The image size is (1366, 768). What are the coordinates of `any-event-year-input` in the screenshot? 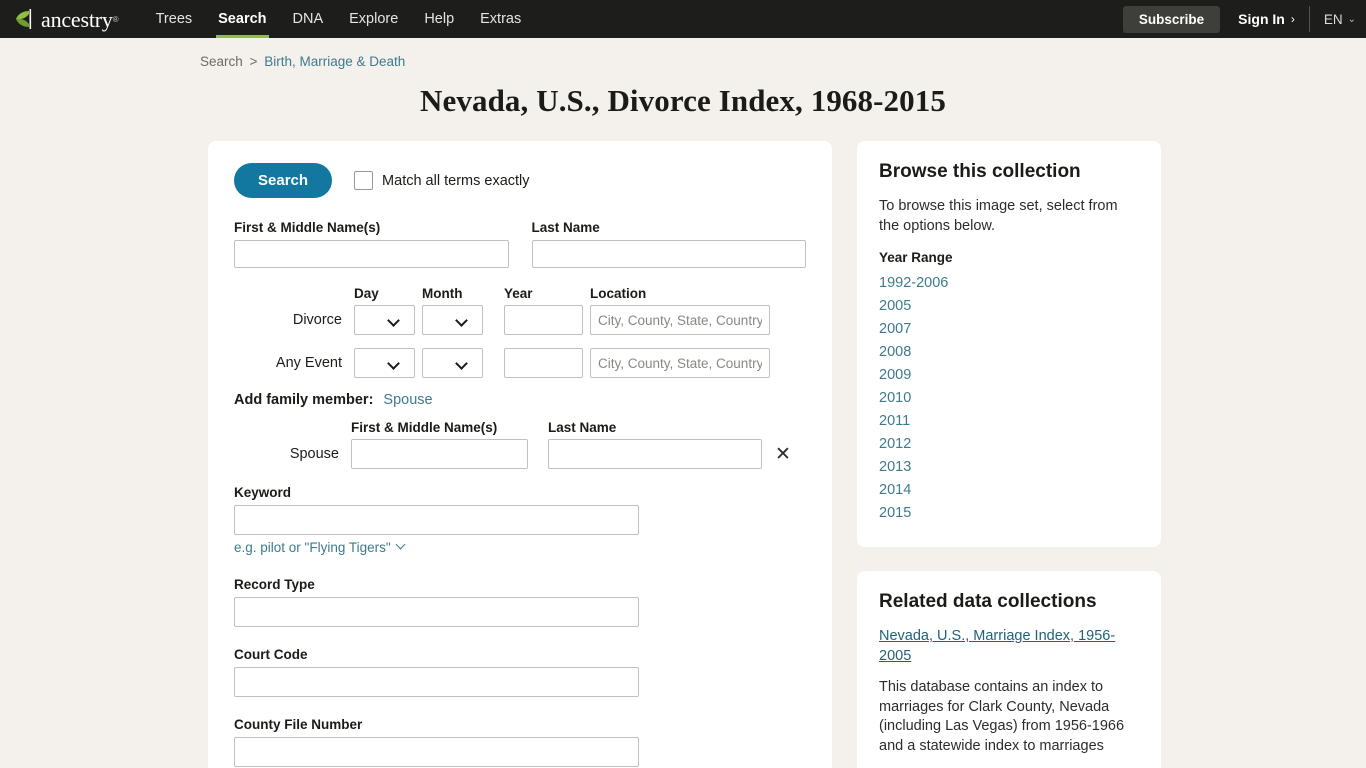 It's located at (543, 363).